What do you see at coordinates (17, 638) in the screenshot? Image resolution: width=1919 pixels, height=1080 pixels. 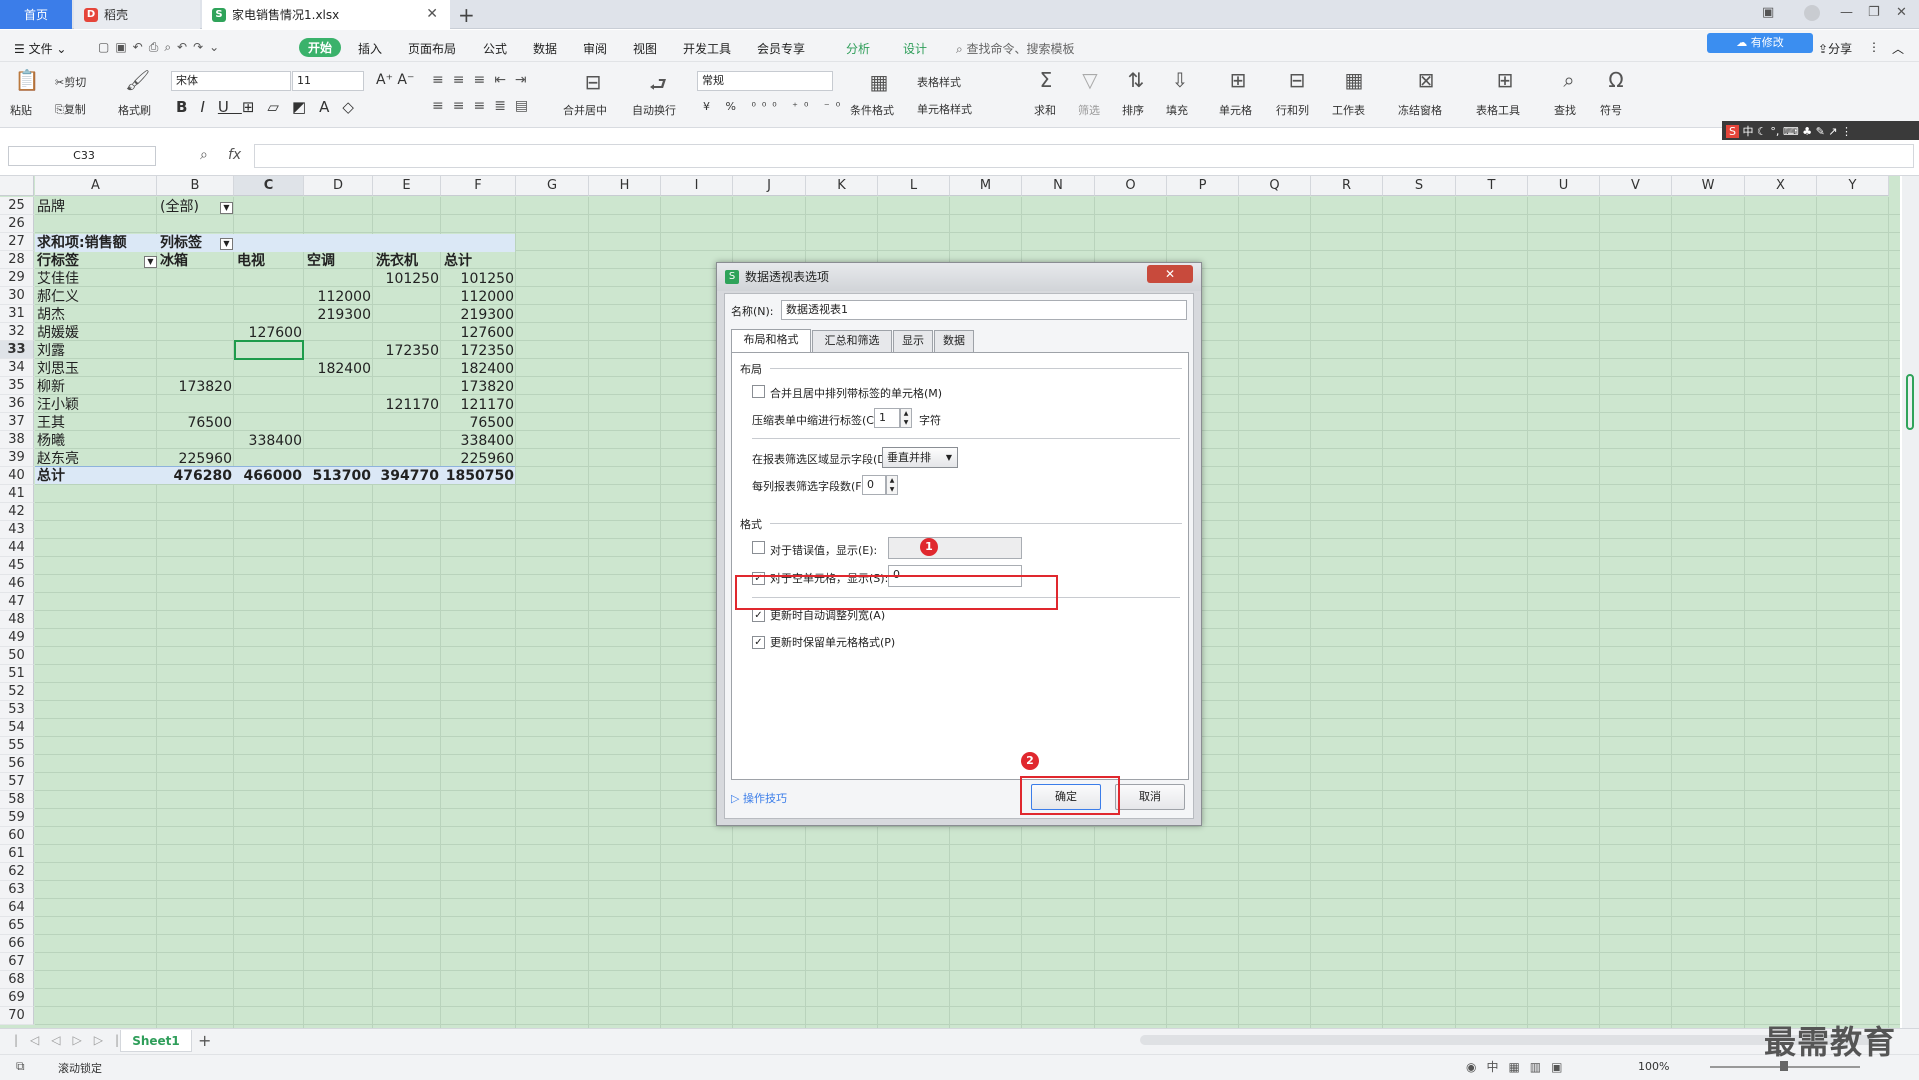 I see `row-header-49: 49` at bounding box center [17, 638].